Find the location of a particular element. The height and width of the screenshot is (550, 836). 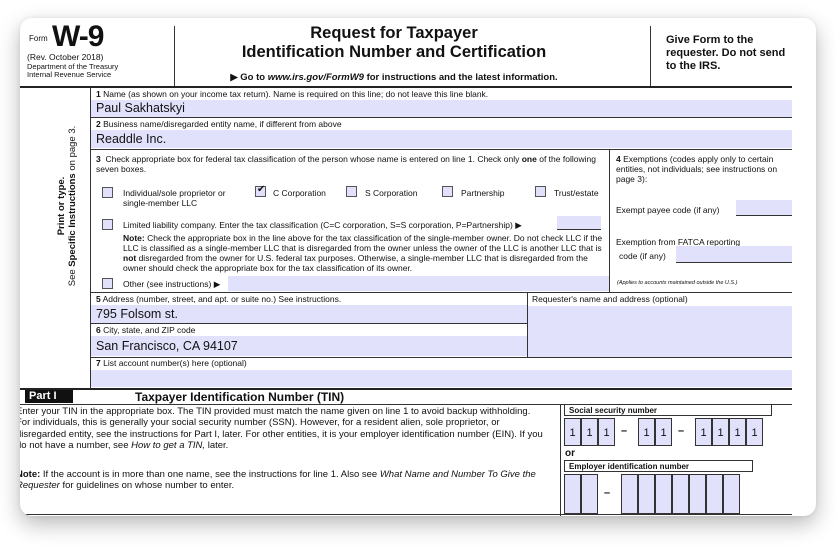

checkmark-icon: ✔ is located at coordinates (261, 189).